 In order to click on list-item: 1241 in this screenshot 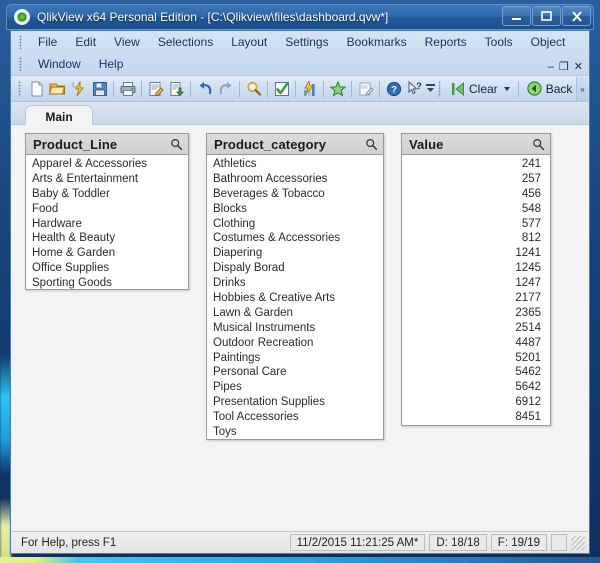, I will do `click(476, 253)`.